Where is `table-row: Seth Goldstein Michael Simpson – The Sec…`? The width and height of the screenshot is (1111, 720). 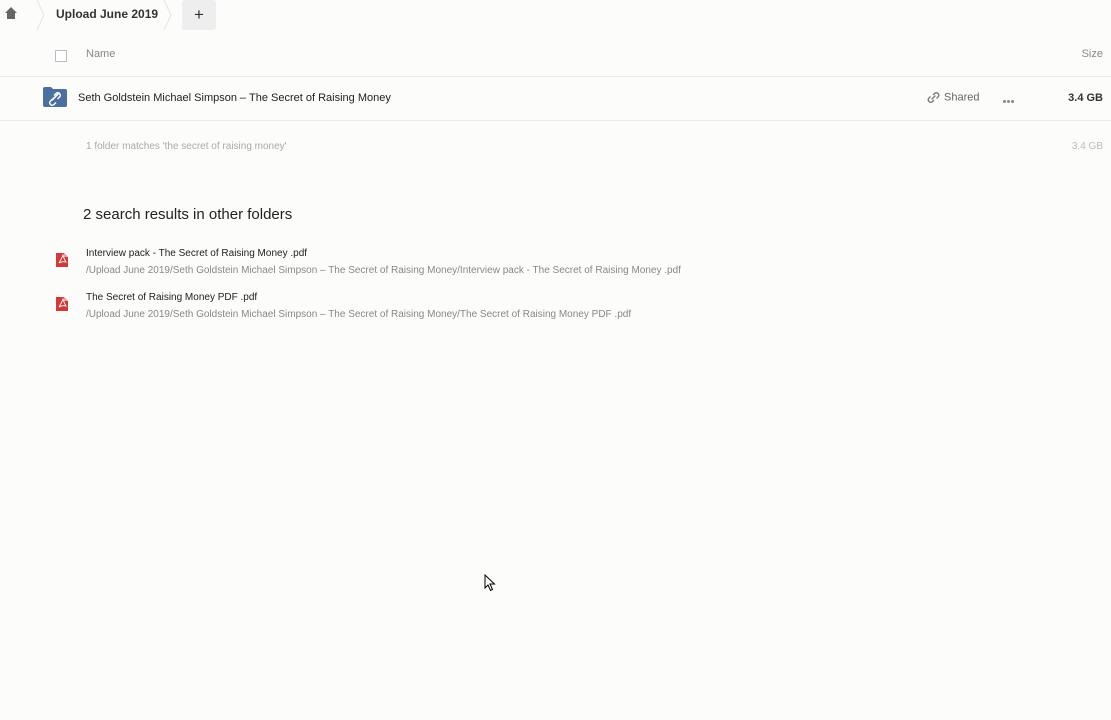 table-row: Seth Goldstein Michael Simpson – The Sec… is located at coordinates (555, 99).